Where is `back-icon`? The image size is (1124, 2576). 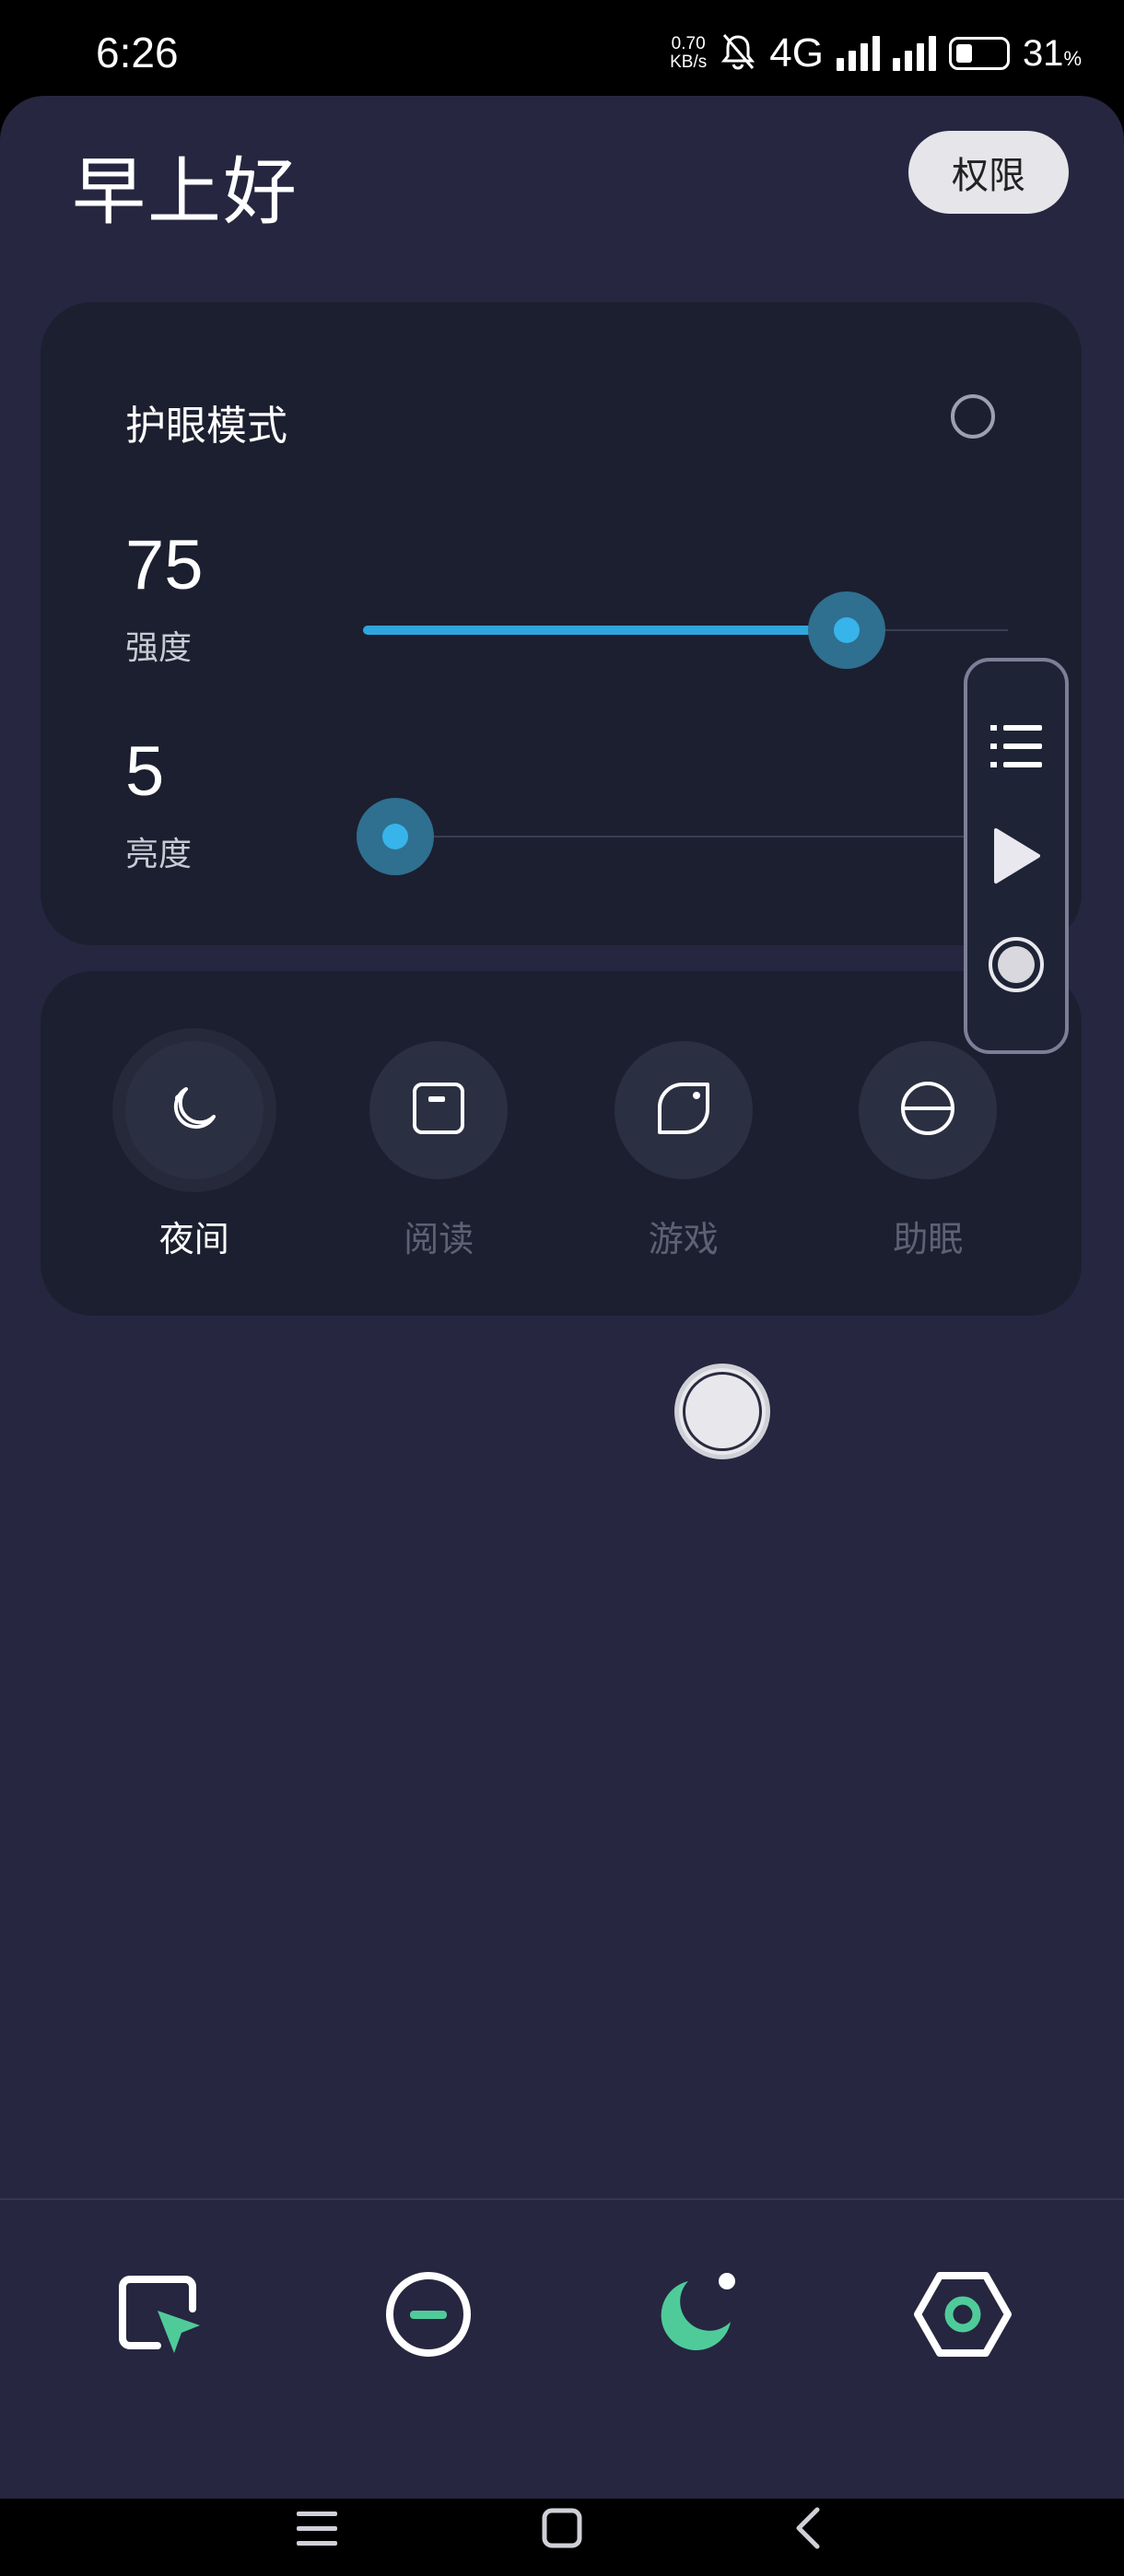 back-icon is located at coordinates (807, 2530).